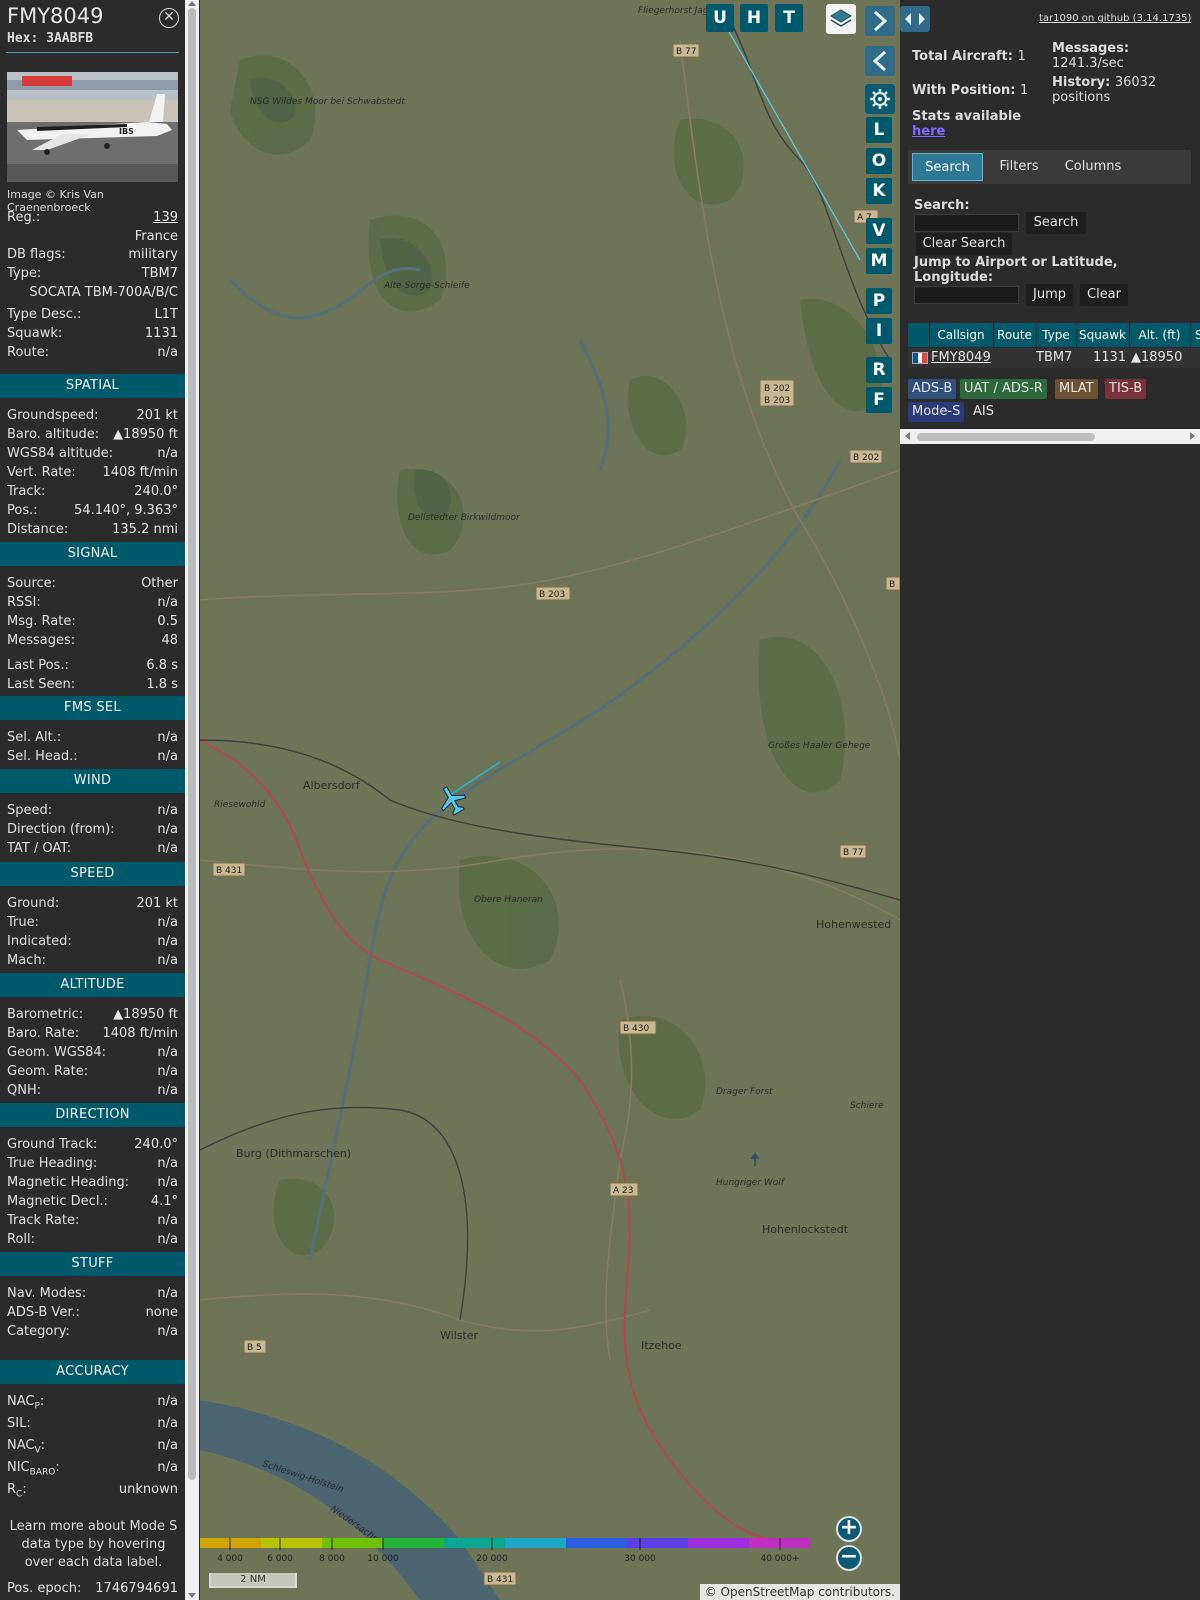 The width and height of the screenshot is (1200, 1600). Describe the element at coordinates (966, 223) in the screenshot. I see `search-input` at that location.